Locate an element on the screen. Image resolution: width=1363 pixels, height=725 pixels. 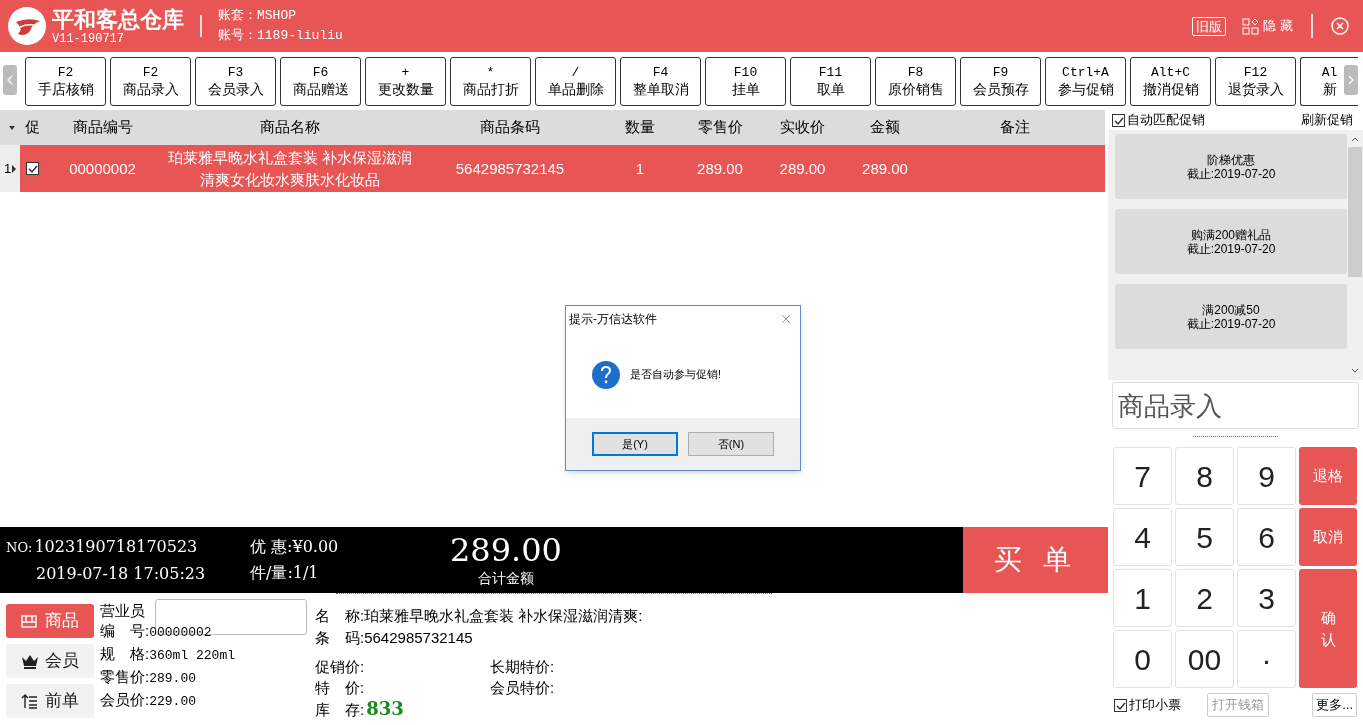
toolbar-button: / 单品删除 is located at coordinates (575, 81).